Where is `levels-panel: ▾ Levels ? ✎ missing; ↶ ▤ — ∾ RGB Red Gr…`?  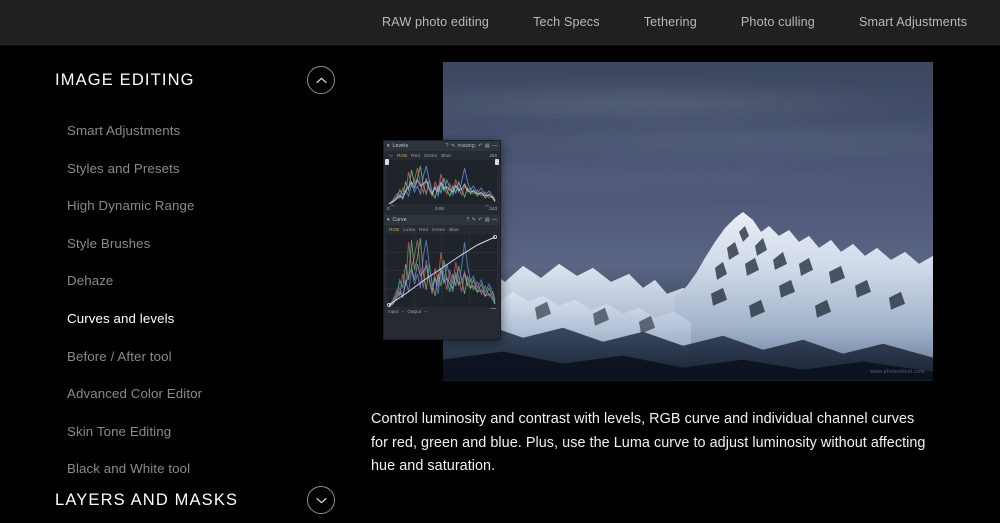 levels-panel: ▾ Levels ? ✎ missing; ↶ ▤ — ∾ RGB Red Gr… is located at coordinates (442, 178).